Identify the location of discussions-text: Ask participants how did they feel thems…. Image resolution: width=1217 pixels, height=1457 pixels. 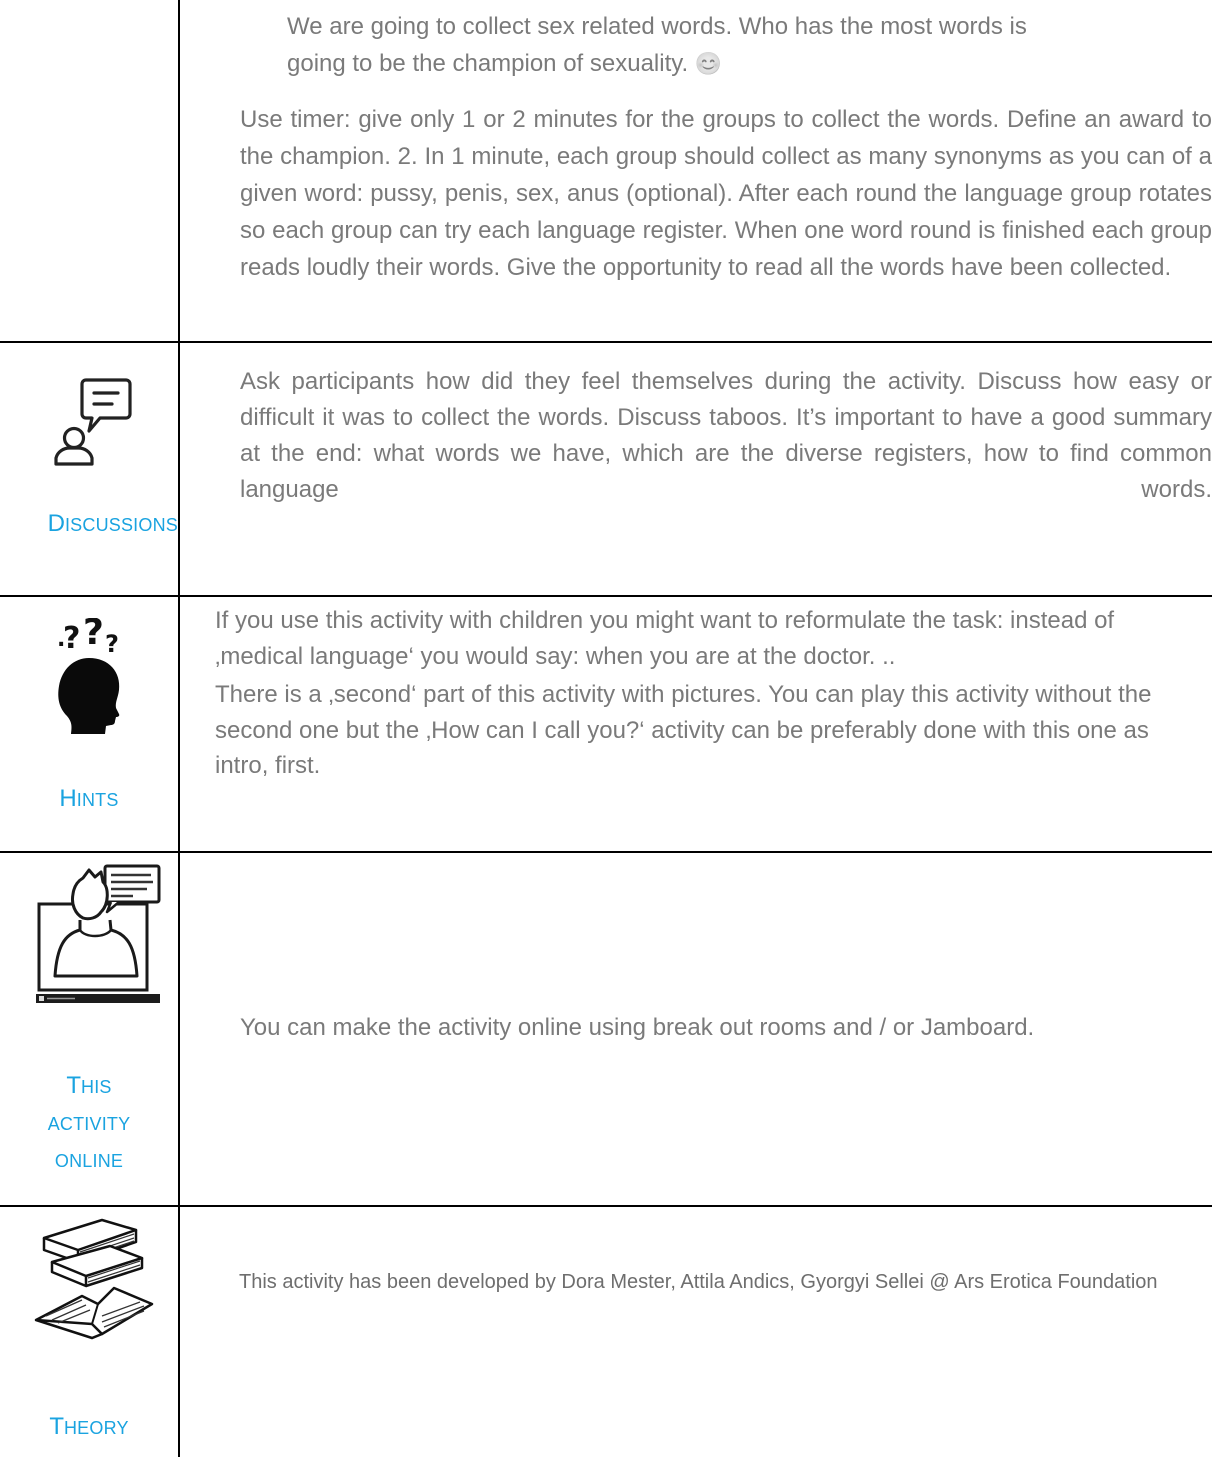
(726, 435).